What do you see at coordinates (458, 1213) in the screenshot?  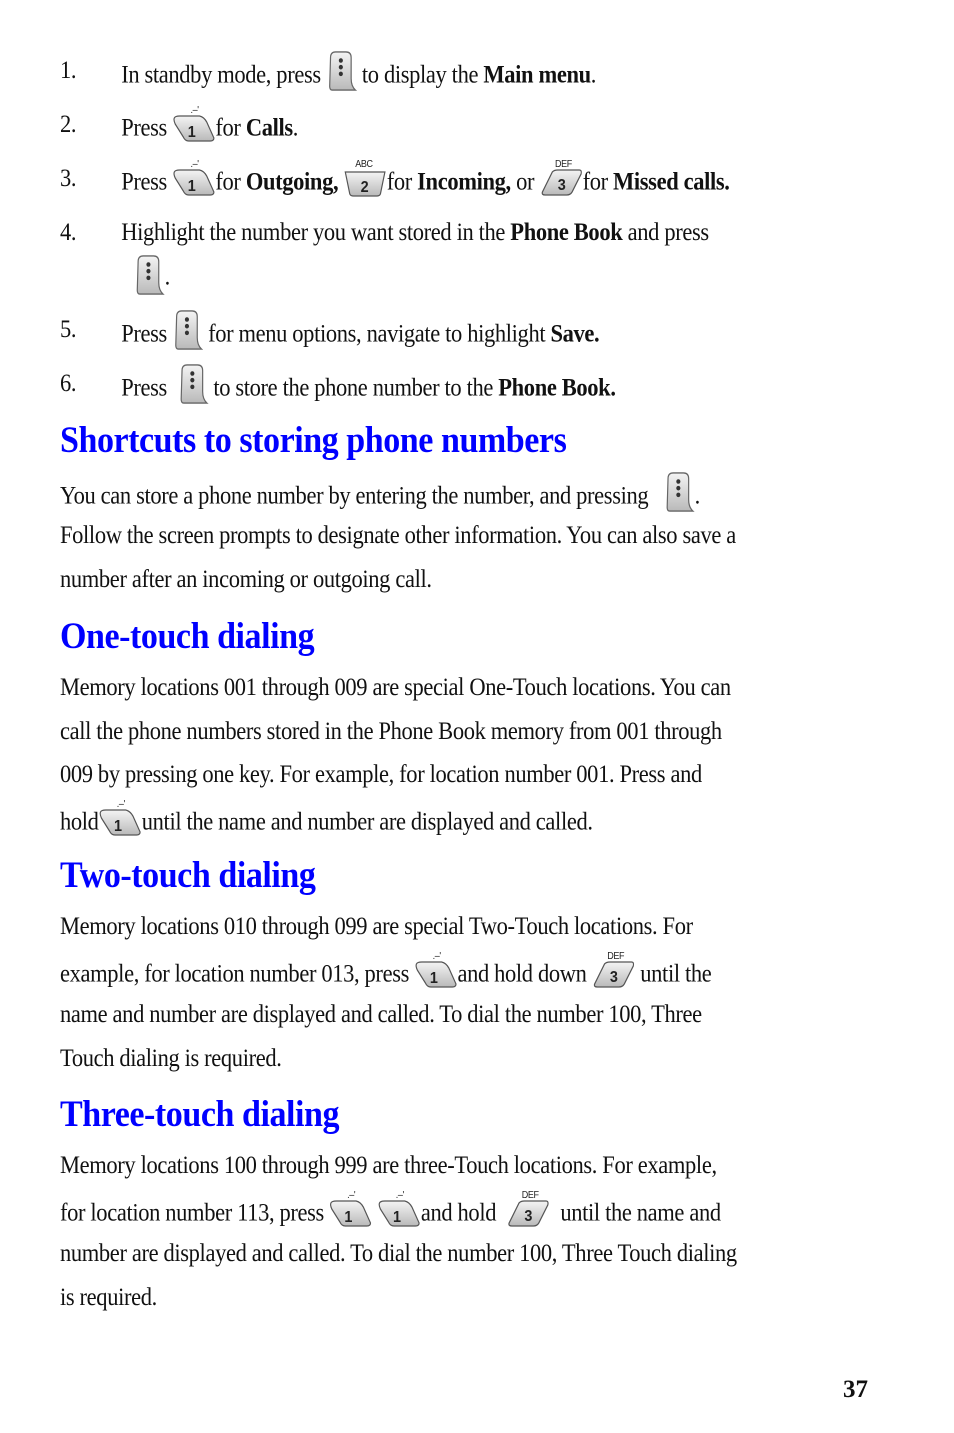 I see `text: and hold` at bounding box center [458, 1213].